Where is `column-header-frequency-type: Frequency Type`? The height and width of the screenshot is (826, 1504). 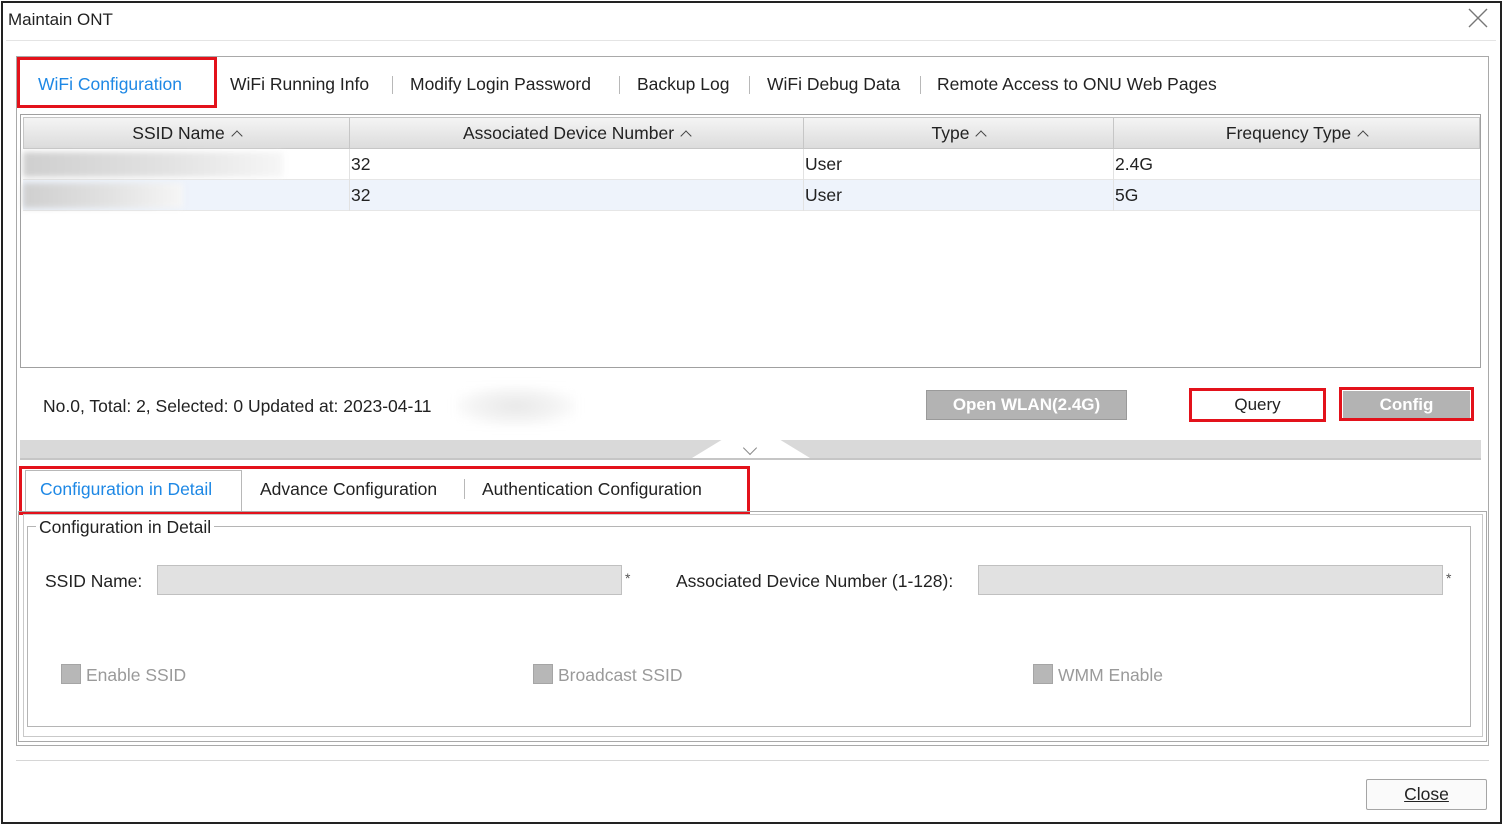
column-header-frequency-type: Frequency Type is located at coordinates (1296, 133).